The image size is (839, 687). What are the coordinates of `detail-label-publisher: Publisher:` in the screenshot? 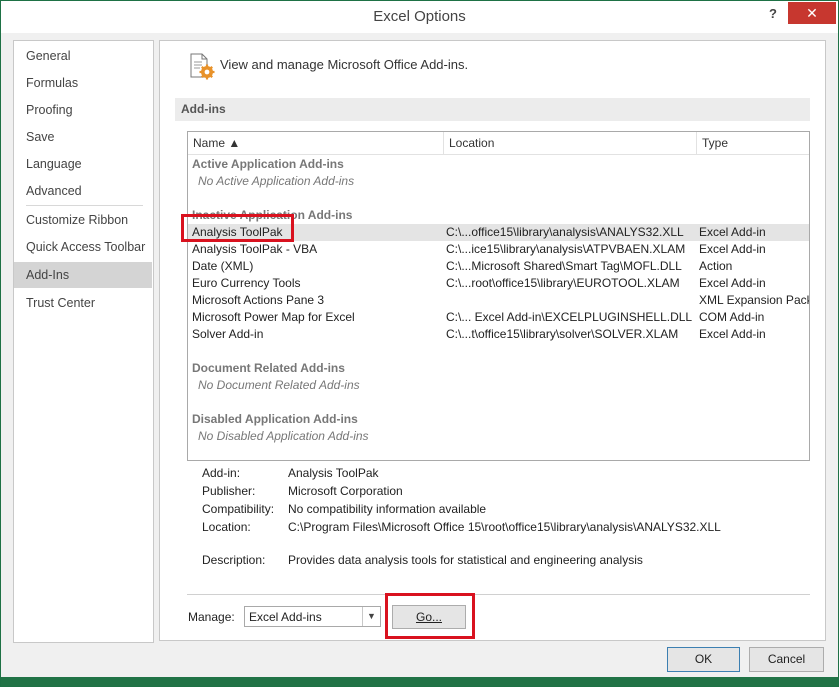 It's located at (228, 491).